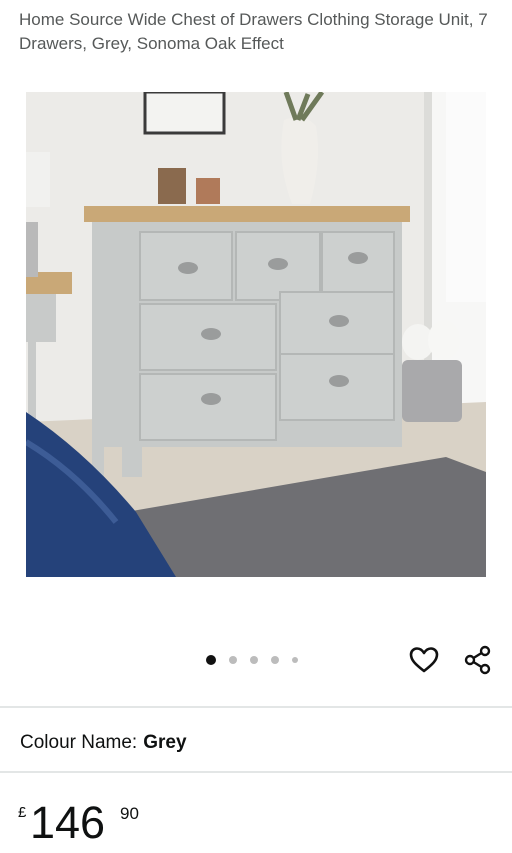 This screenshot has height=853, width=512. What do you see at coordinates (22, 812) in the screenshot?
I see `price-currency: £` at bounding box center [22, 812].